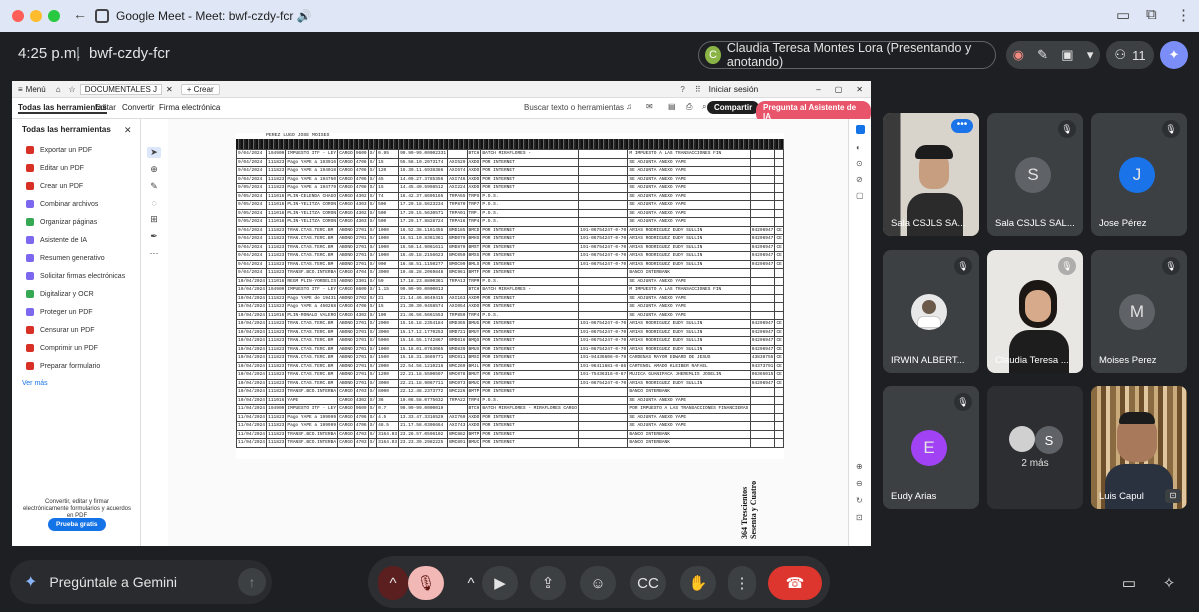 The width and height of the screenshot is (1199, 612). I want to click on stamp-icon: ✒, so click(154, 236).